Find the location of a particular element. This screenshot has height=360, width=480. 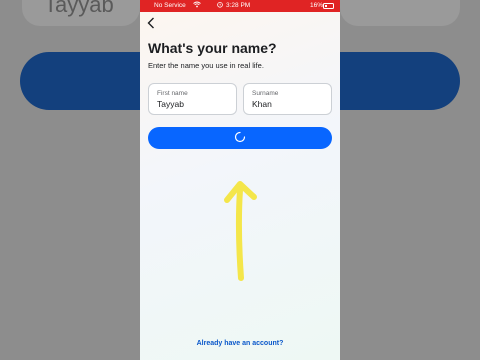

page-title: What's your name? is located at coordinates (212, 48).